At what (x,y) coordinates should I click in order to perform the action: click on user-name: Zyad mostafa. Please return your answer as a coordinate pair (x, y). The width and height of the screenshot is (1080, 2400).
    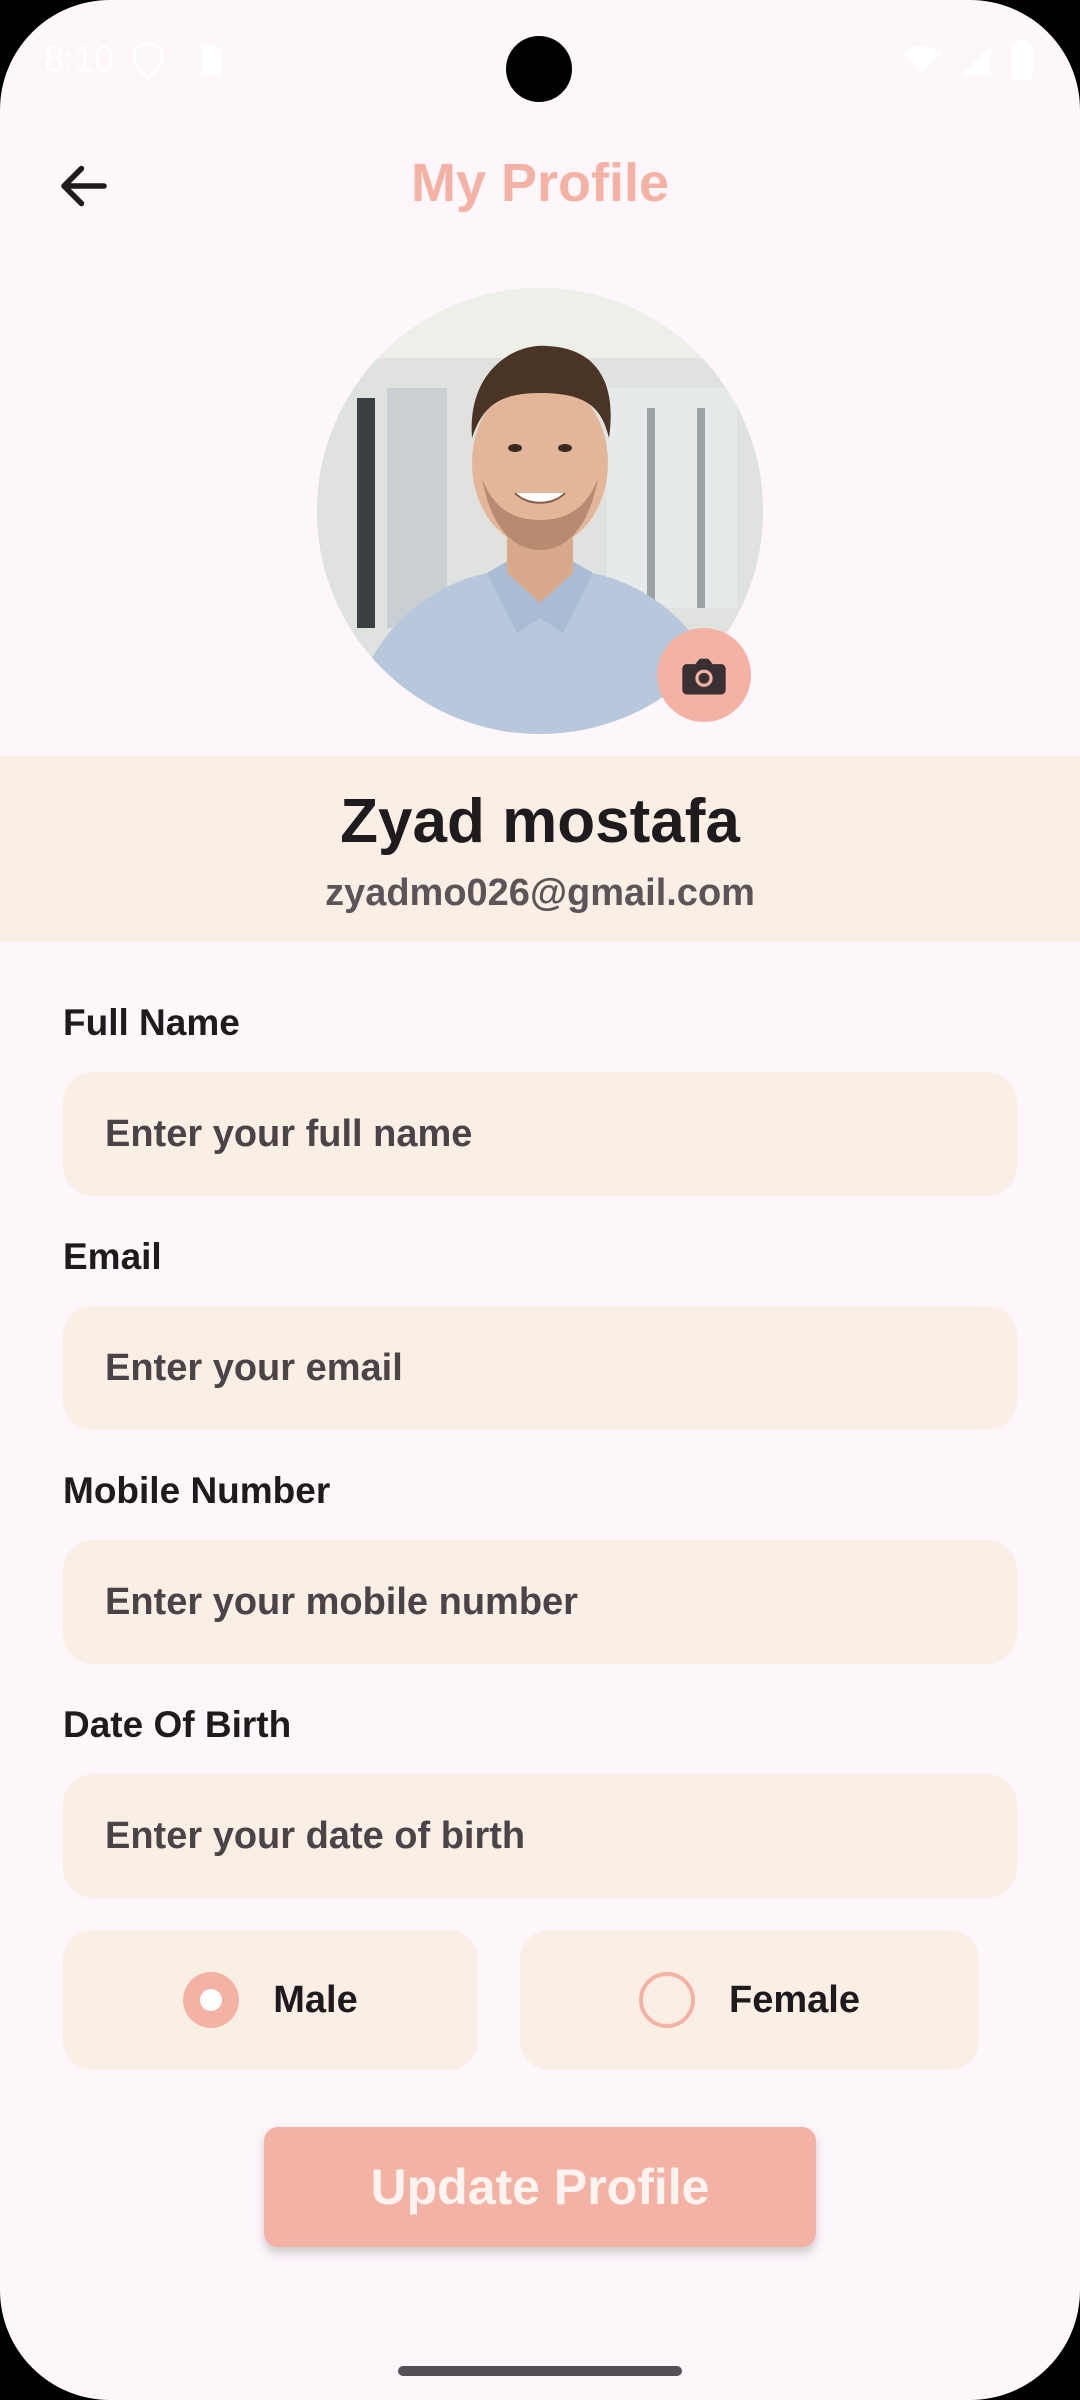
    Looking at the image, I should click on (540, 821).